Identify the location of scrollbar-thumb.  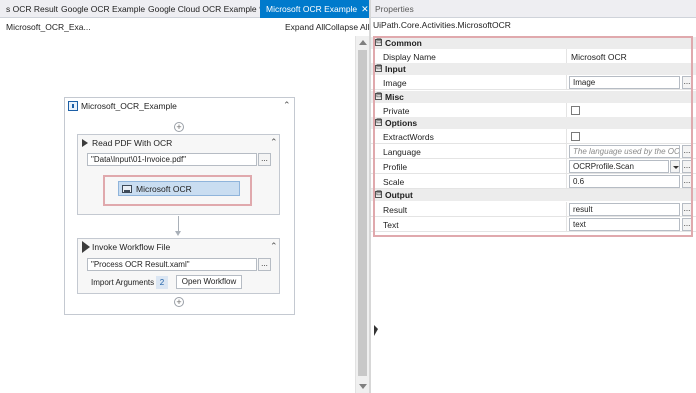
(362, 213).